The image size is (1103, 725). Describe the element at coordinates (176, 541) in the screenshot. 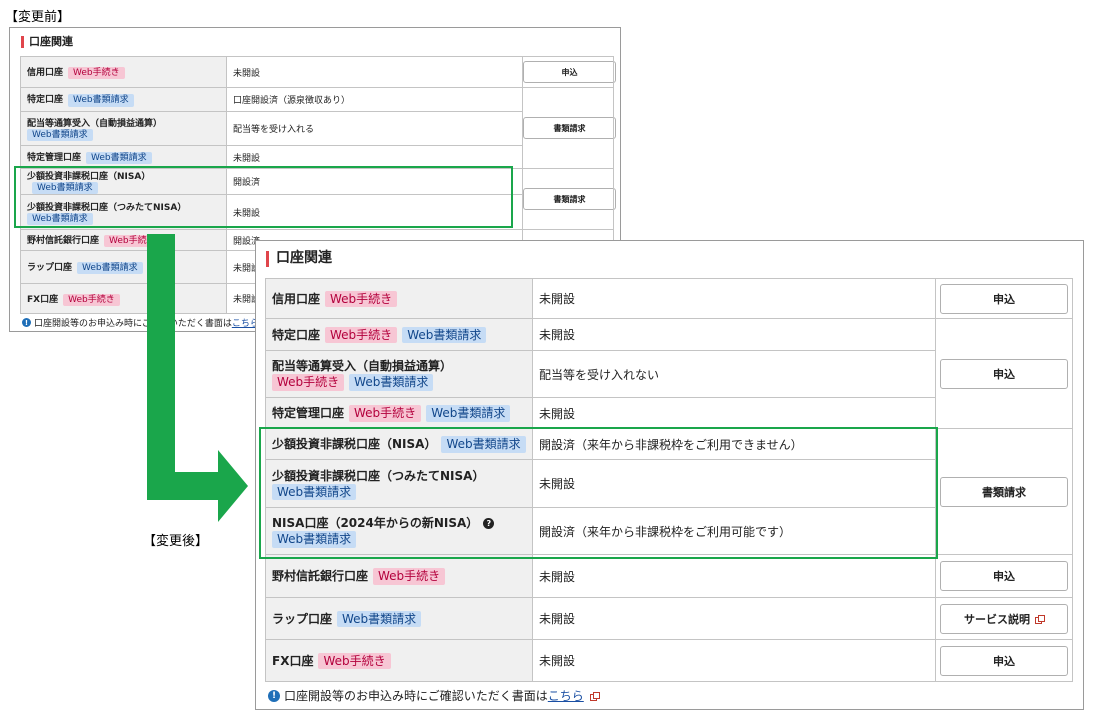

I see `after-label: 【変更後】` at that location.